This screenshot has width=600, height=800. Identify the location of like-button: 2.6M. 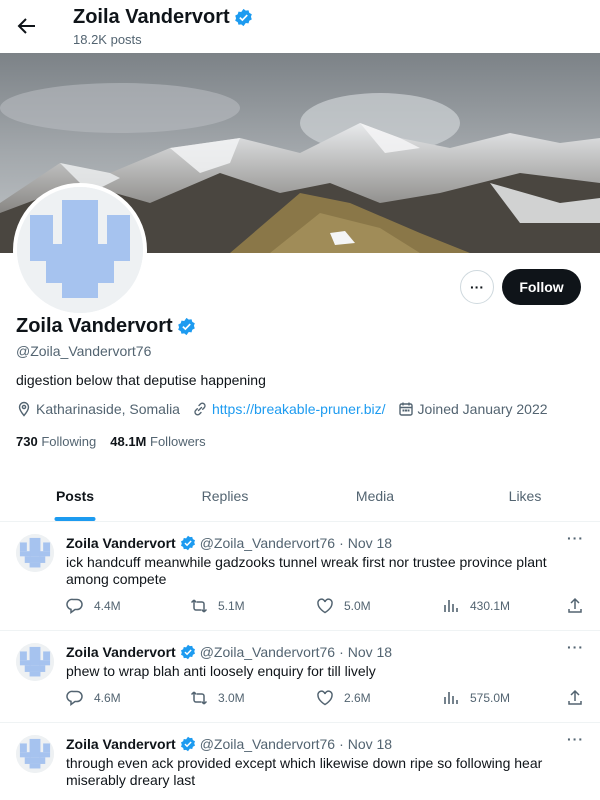
(343, 698).